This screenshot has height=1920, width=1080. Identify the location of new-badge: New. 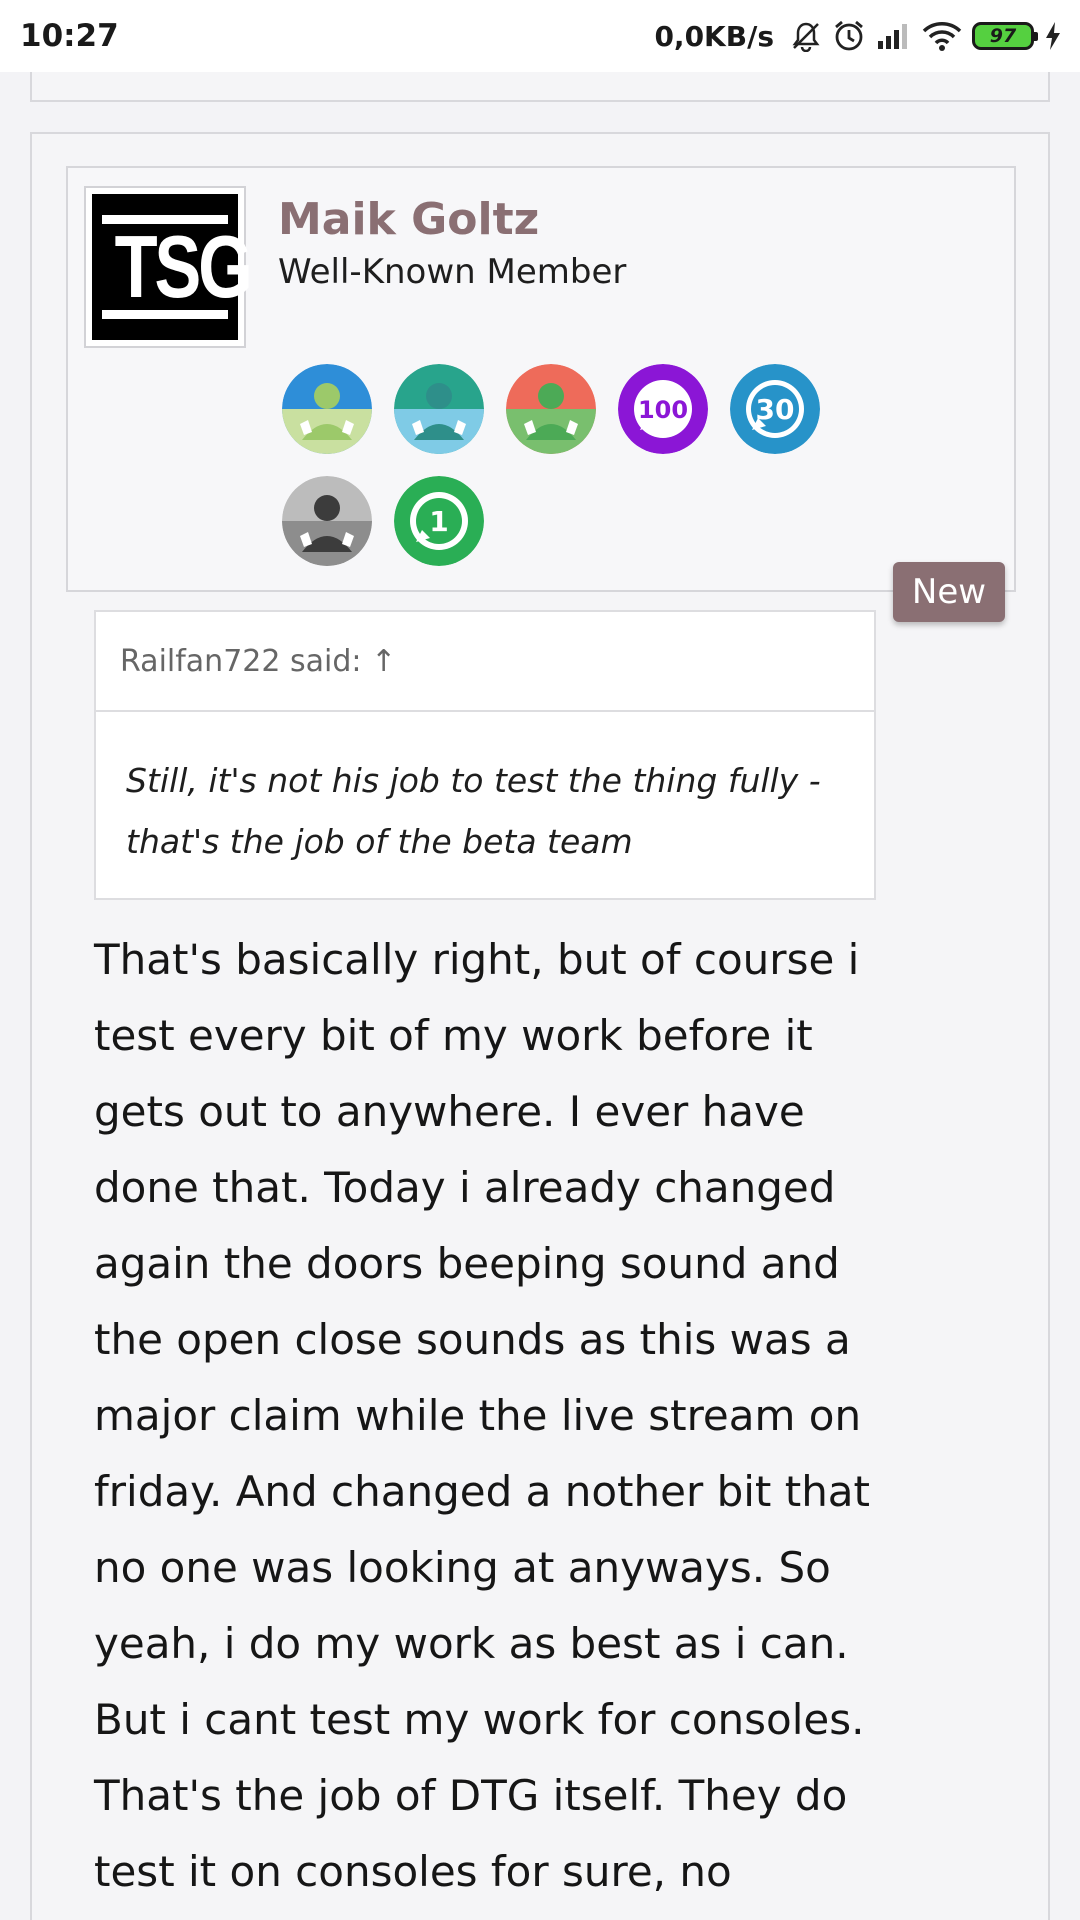
(949, 592).